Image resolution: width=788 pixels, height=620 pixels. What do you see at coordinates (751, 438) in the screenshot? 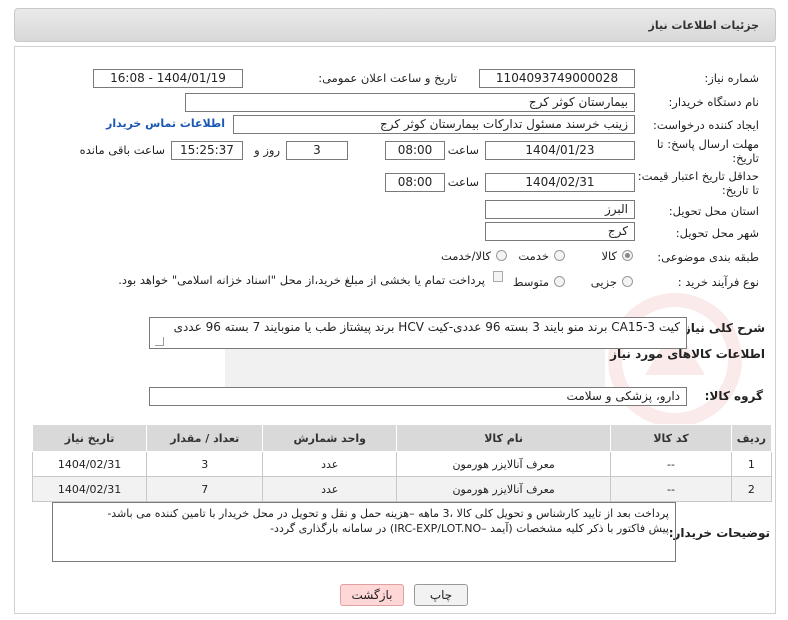
I see `col-header-row: ردیف` at bounding box center [751, 438].